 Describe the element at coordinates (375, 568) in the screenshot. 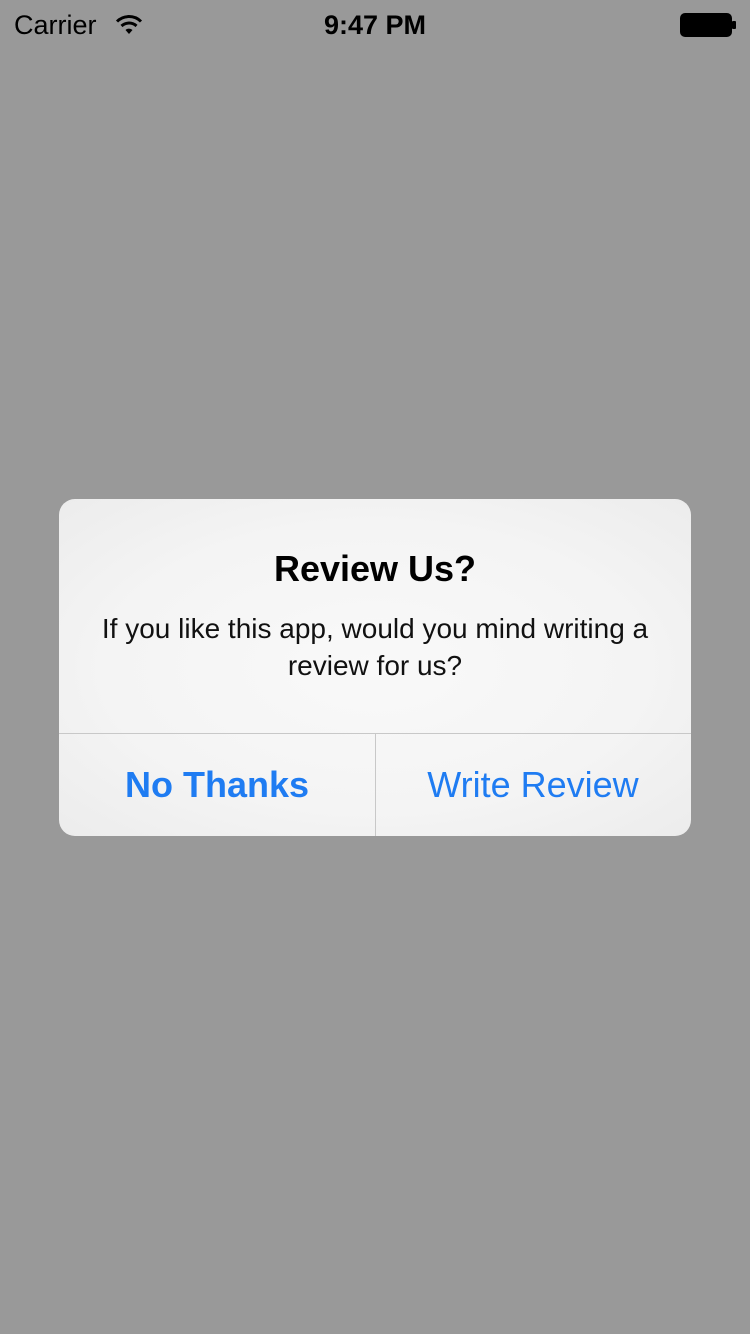

I see `alert-title: Review Us?` at that location.